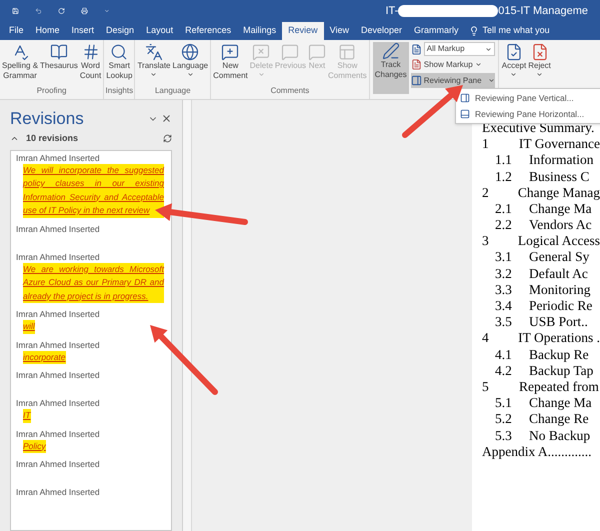 The image size is (600, 531). Describe the element at coordinates (543, 11) in the screenshot. I see `window-title: 015-IT Manageme` at that location.